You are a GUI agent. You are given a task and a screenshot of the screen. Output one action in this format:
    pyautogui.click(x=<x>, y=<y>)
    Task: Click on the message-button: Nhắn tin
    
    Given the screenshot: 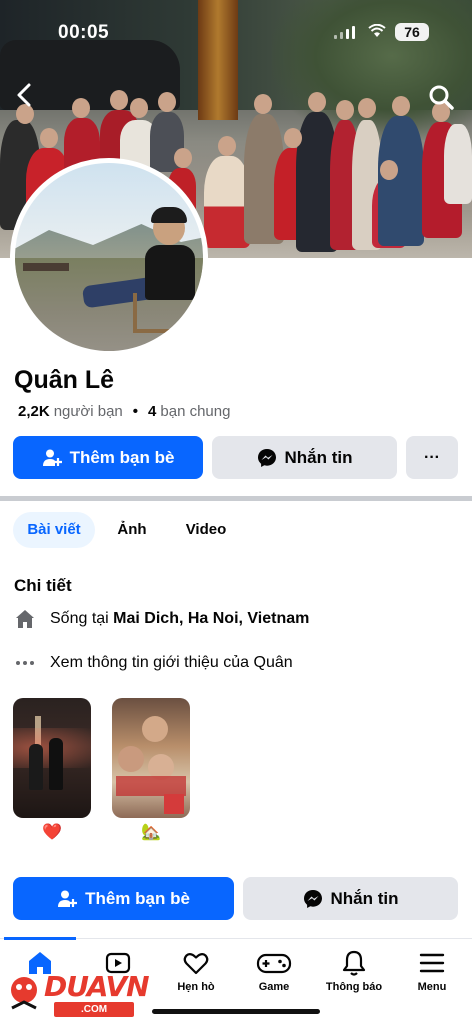 What is the action you would take?
    pyautogui.click(x=304, y=457)
    